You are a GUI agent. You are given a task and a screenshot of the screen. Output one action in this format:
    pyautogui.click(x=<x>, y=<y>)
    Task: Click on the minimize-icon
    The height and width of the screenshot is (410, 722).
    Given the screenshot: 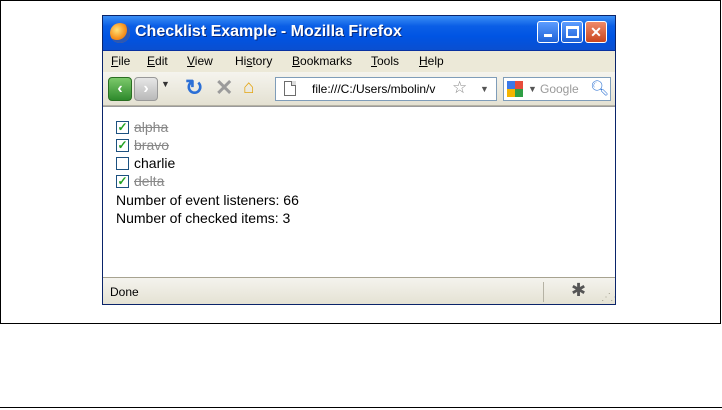 What is the action you would take?
    pyautogui.click(x=548, y=35)
    